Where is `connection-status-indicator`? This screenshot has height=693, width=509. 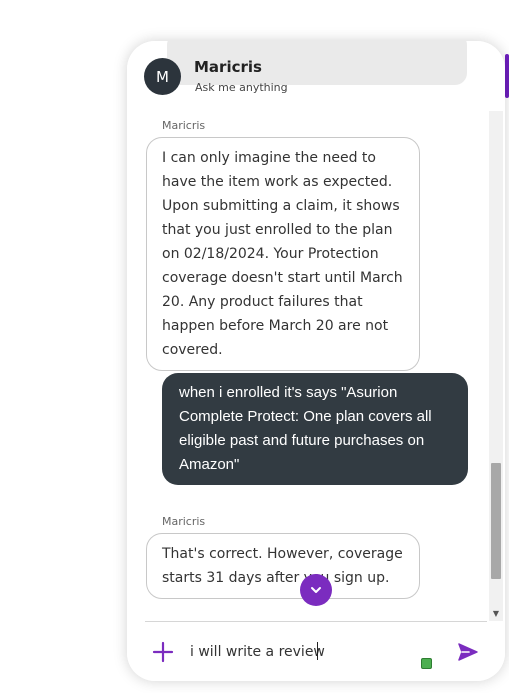
connection-status-indicator is located at coordinates (426, 663).